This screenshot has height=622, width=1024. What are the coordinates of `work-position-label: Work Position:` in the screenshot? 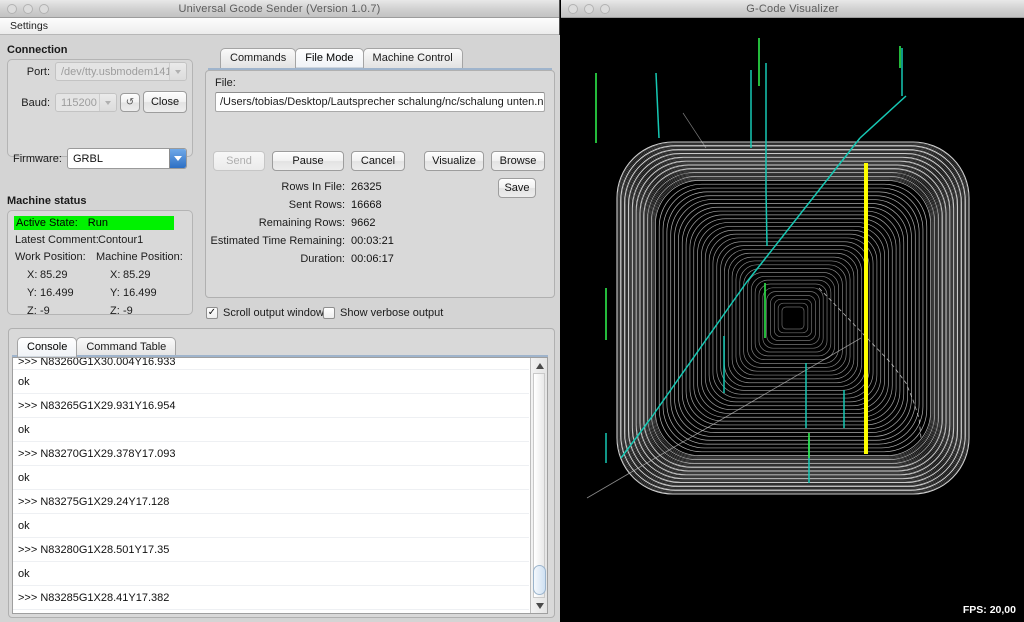 It's located at (50, 257).